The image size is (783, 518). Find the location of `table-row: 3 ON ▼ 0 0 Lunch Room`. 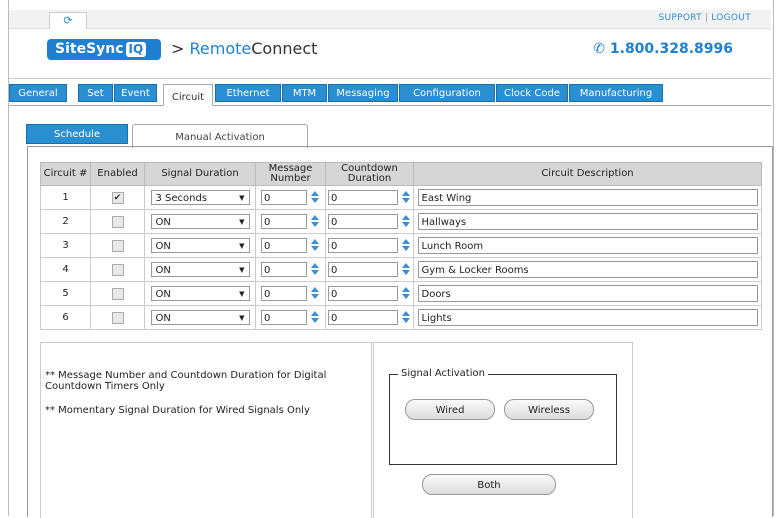

table-row: 3 ON ▼ 0 0 Lunch Room is located at coordinates (401, 245).